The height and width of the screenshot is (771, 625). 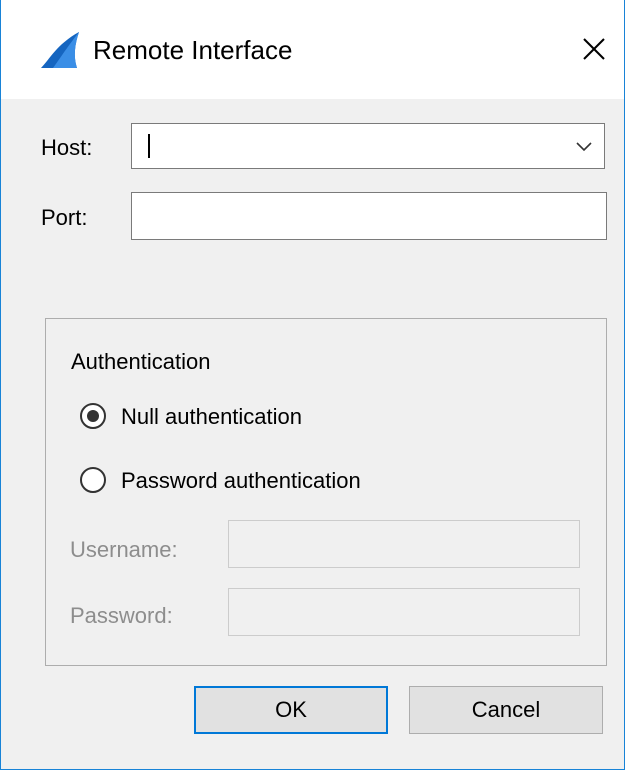 I want to click on port-input, so click(x=369, y=216).